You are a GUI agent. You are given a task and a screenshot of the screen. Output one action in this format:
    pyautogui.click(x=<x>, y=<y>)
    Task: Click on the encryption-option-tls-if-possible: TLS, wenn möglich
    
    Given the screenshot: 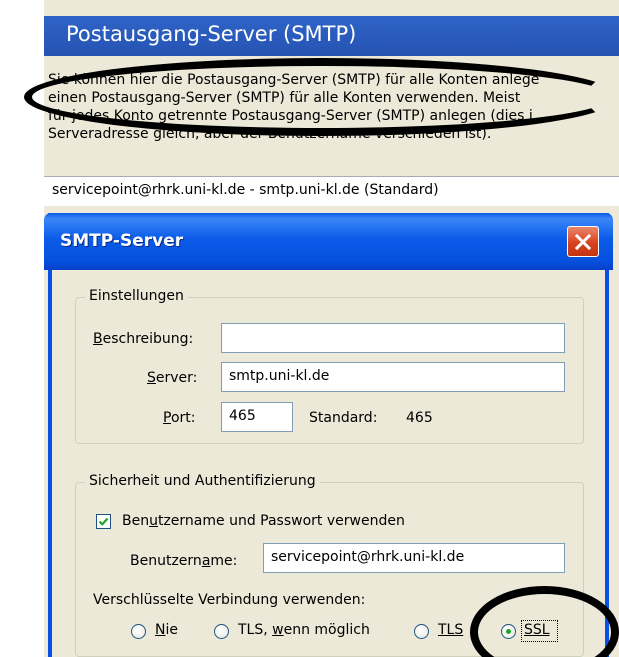 What is the action you would take?
    pyautogui.click(x=304, y=630)
    